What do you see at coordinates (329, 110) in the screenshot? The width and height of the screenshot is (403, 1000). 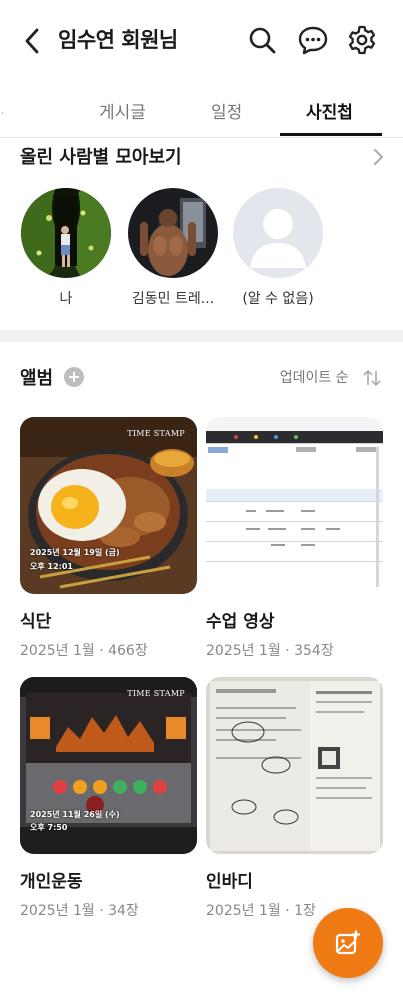 I see `tab-photos: 사진첩` at bounding box center [329, 110].